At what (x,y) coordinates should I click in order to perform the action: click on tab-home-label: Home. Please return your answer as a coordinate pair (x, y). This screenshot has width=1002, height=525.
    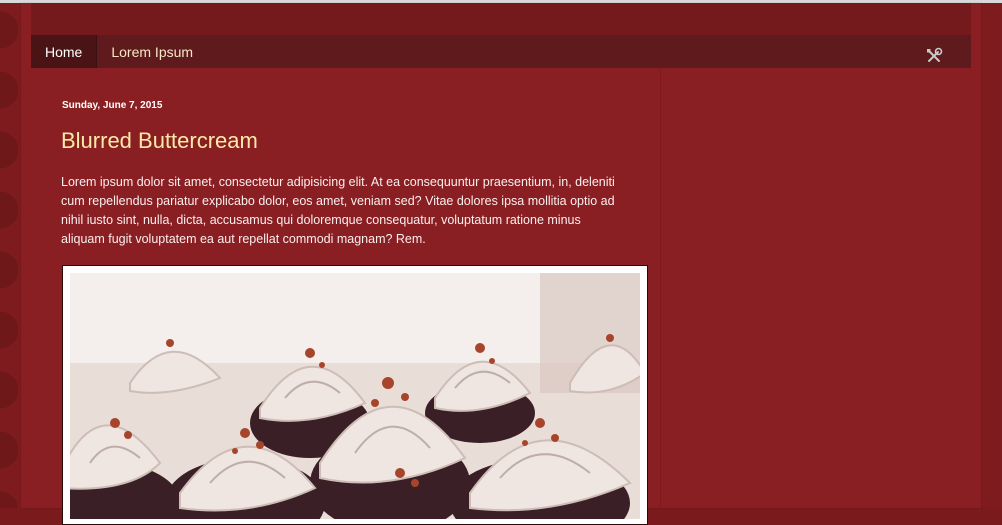
    Looking at the image, I should click on (64, 51).